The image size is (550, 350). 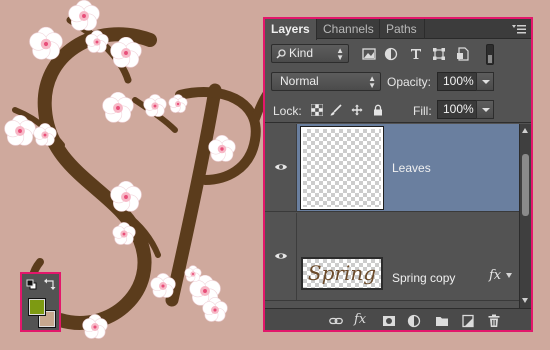 What do you see at coordinates (357, 110) in the screenshot?
I see `lock-position-icon` at bounding box center [357, 110].